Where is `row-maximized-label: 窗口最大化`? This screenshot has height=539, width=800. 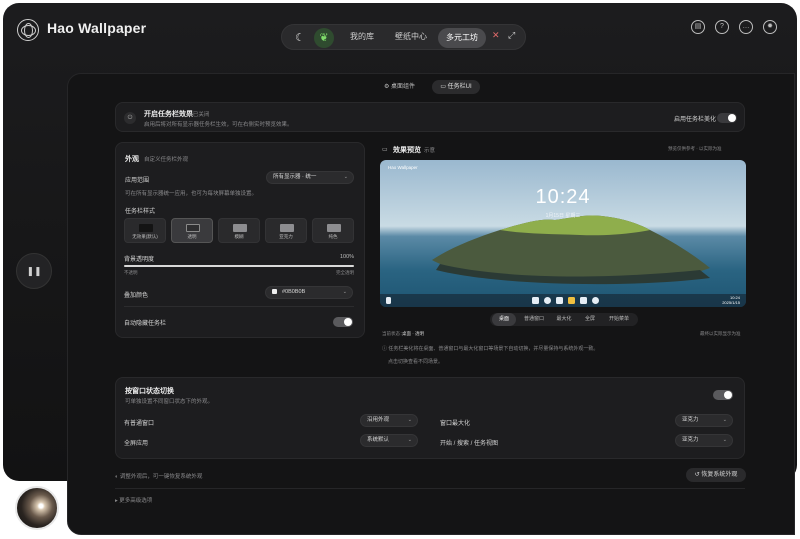
row-maximized-label: 窗口最大化 is located at coordinates (455, 424).